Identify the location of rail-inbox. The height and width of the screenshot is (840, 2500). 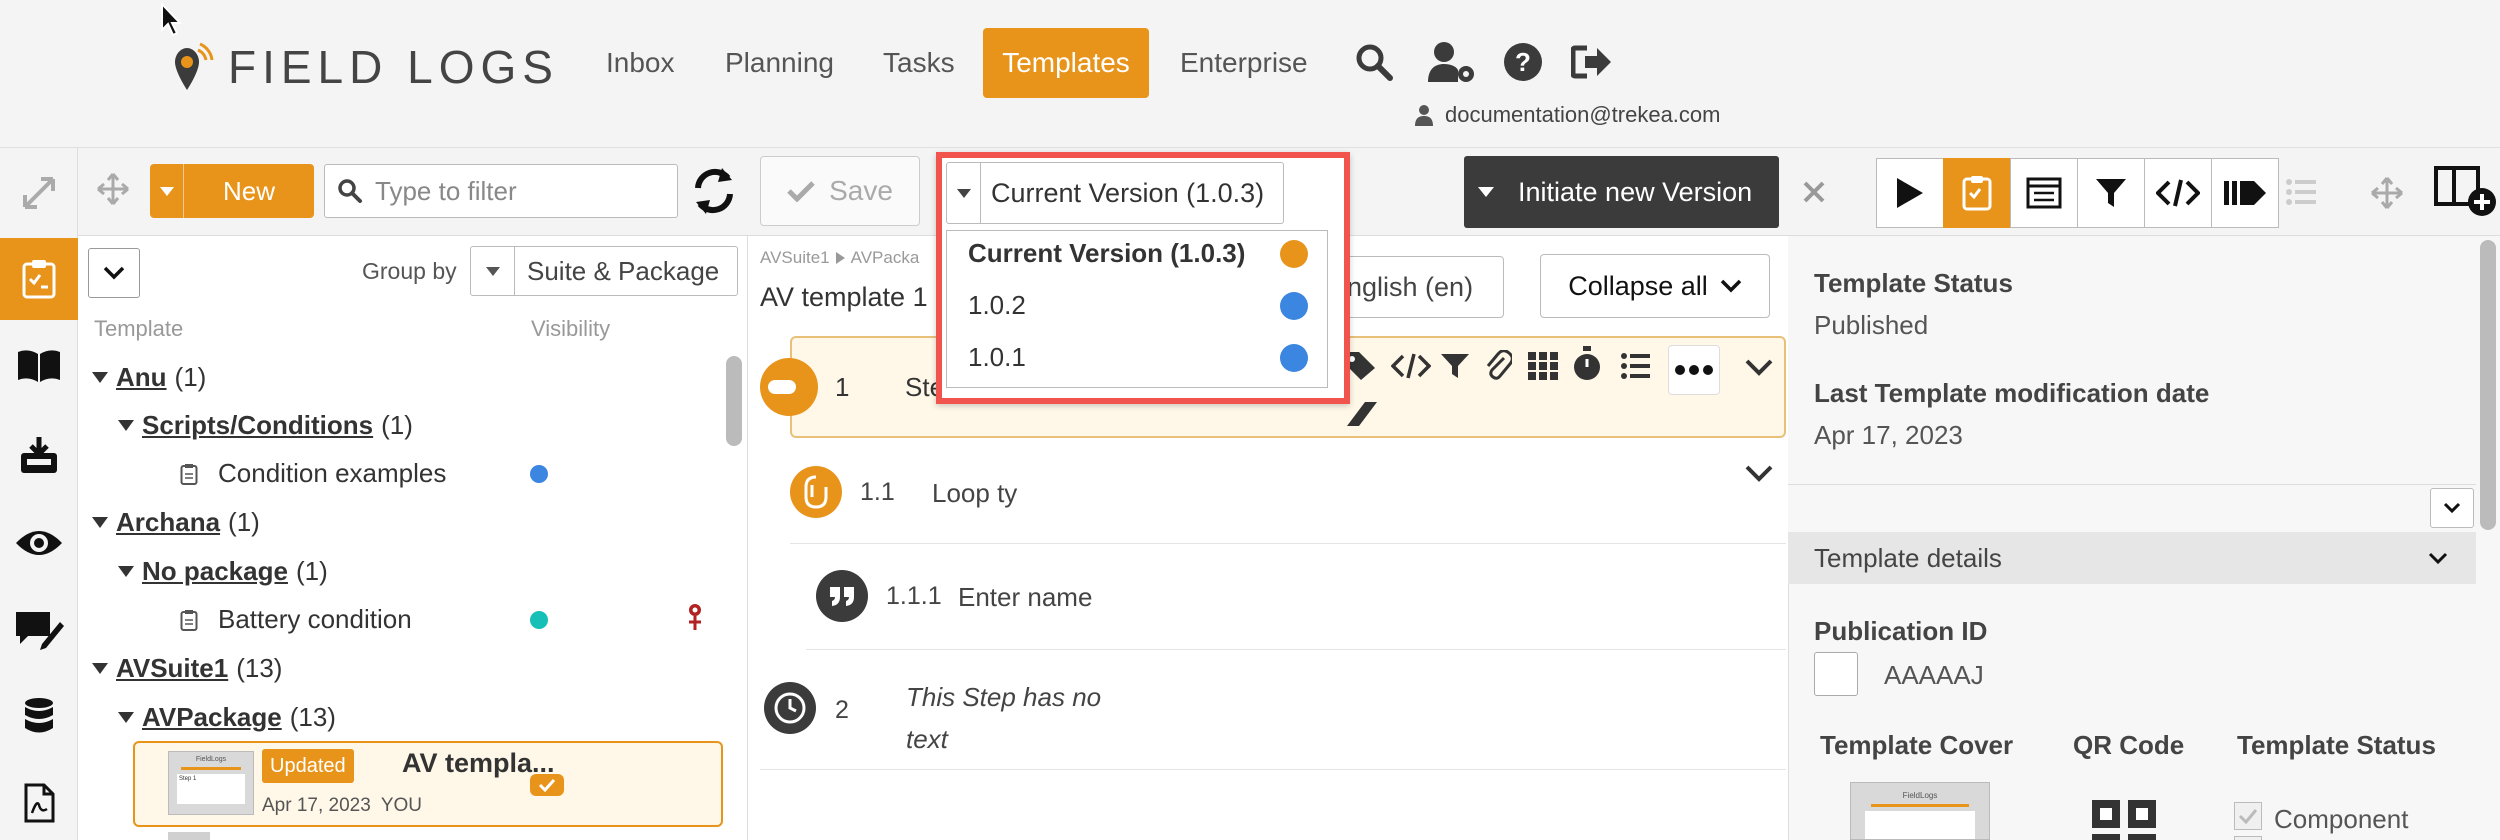
(39, 456).